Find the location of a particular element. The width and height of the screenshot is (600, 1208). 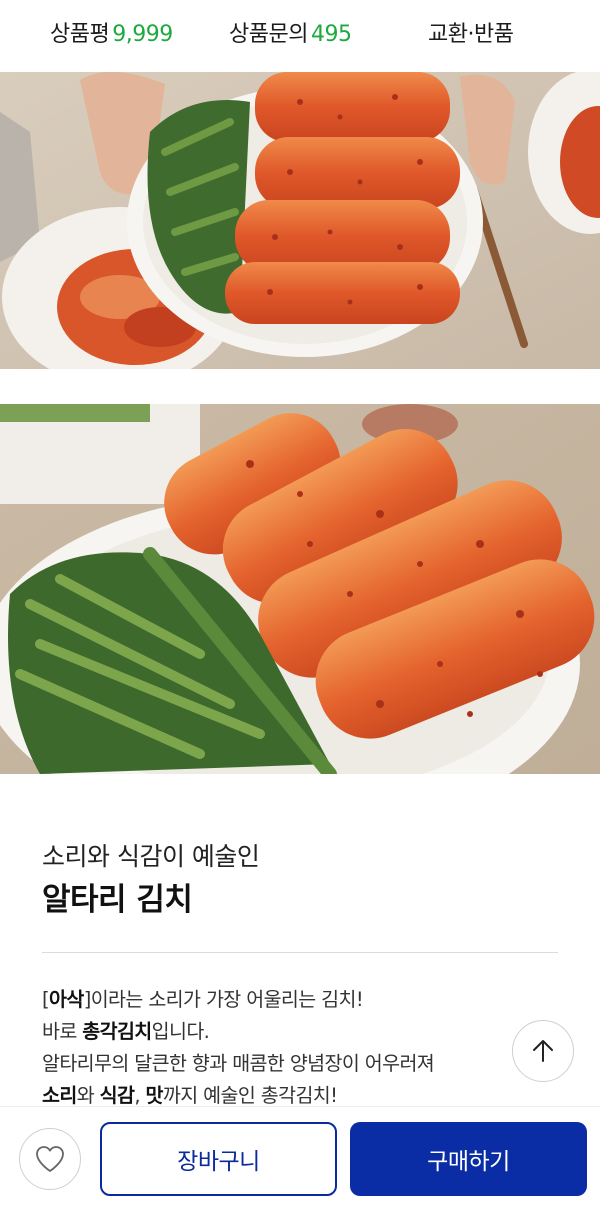

product-tabs: 상품평 9,999 상품문의 495 교환·반품 is located at coordinates (300, 36).